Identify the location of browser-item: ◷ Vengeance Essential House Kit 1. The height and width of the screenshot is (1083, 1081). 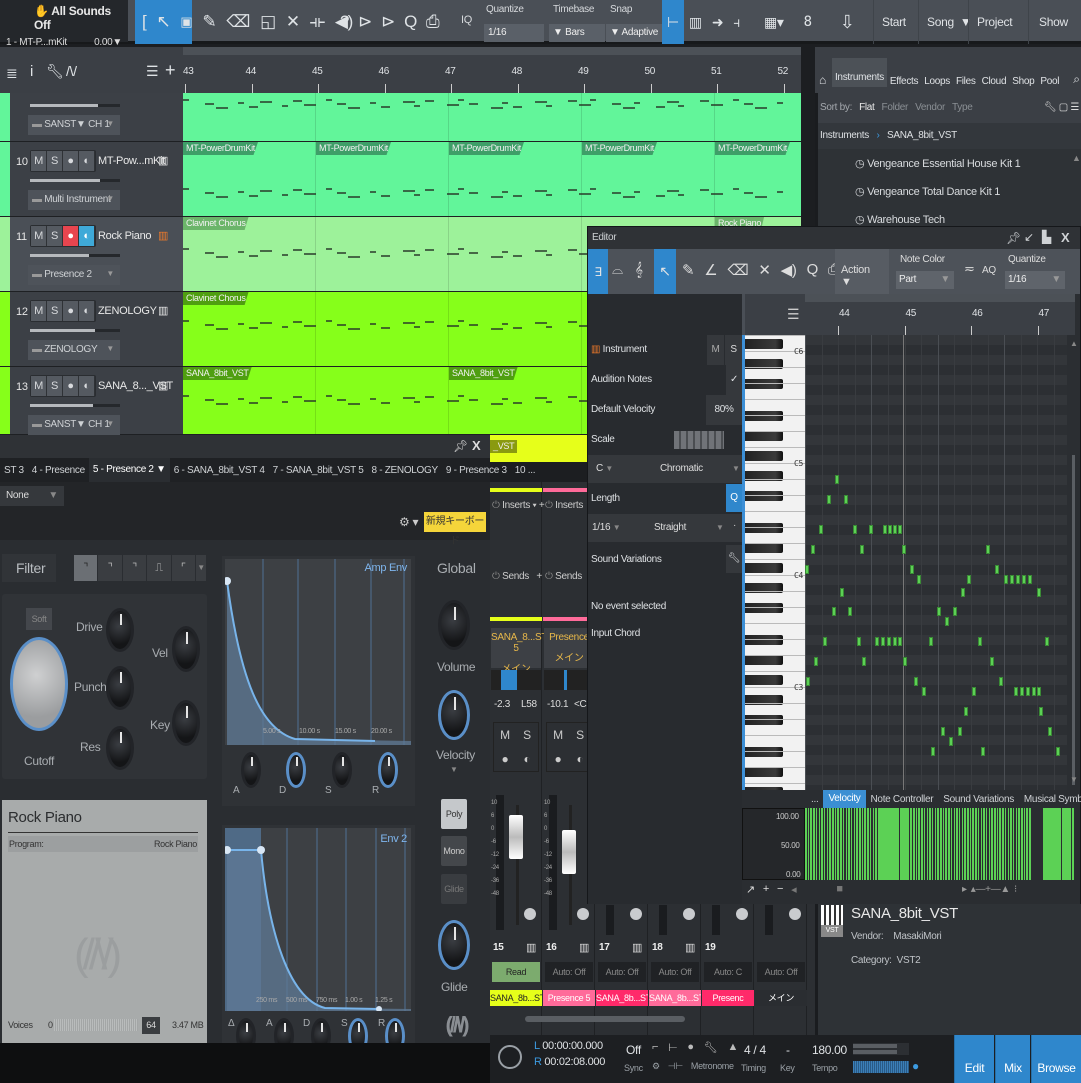
(938, 163).